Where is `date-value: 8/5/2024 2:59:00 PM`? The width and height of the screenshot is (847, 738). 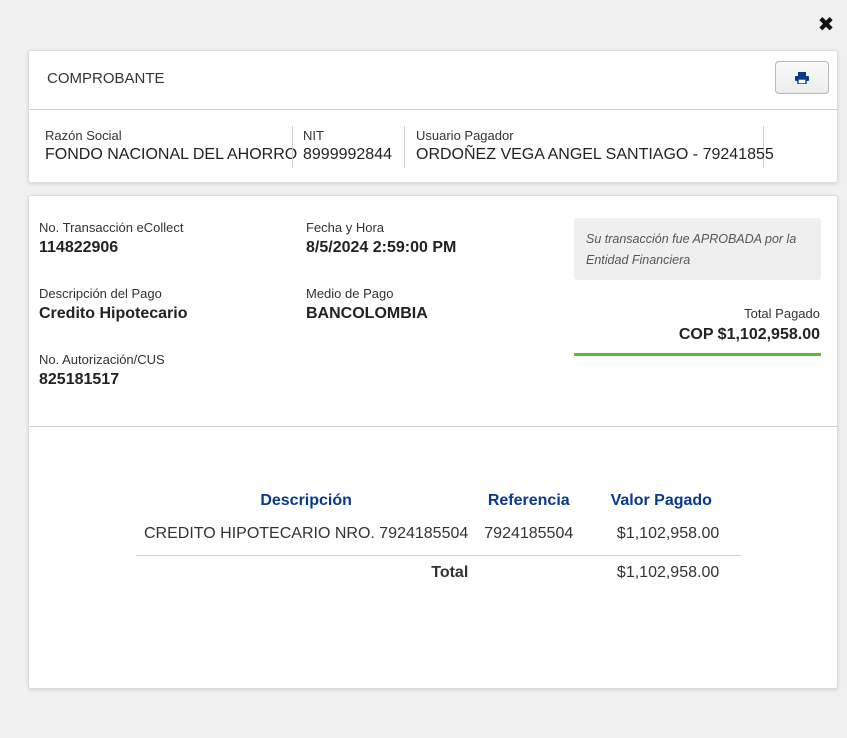
date-value: 8/5/2024 2:59:00 PM is located at coordinates (381, 247).